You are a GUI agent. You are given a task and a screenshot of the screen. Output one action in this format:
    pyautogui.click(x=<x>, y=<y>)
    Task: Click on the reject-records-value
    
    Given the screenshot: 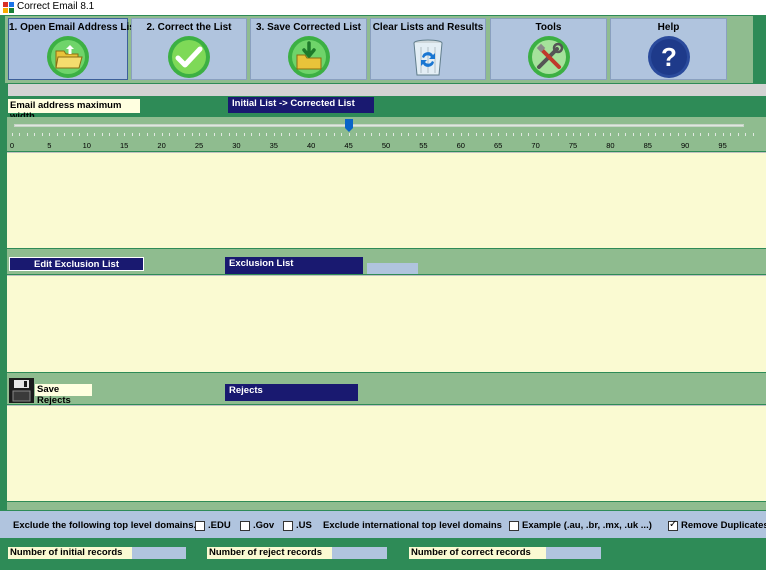 What is the action you would take?
    pyautogui.click(x=359, y=553)
    